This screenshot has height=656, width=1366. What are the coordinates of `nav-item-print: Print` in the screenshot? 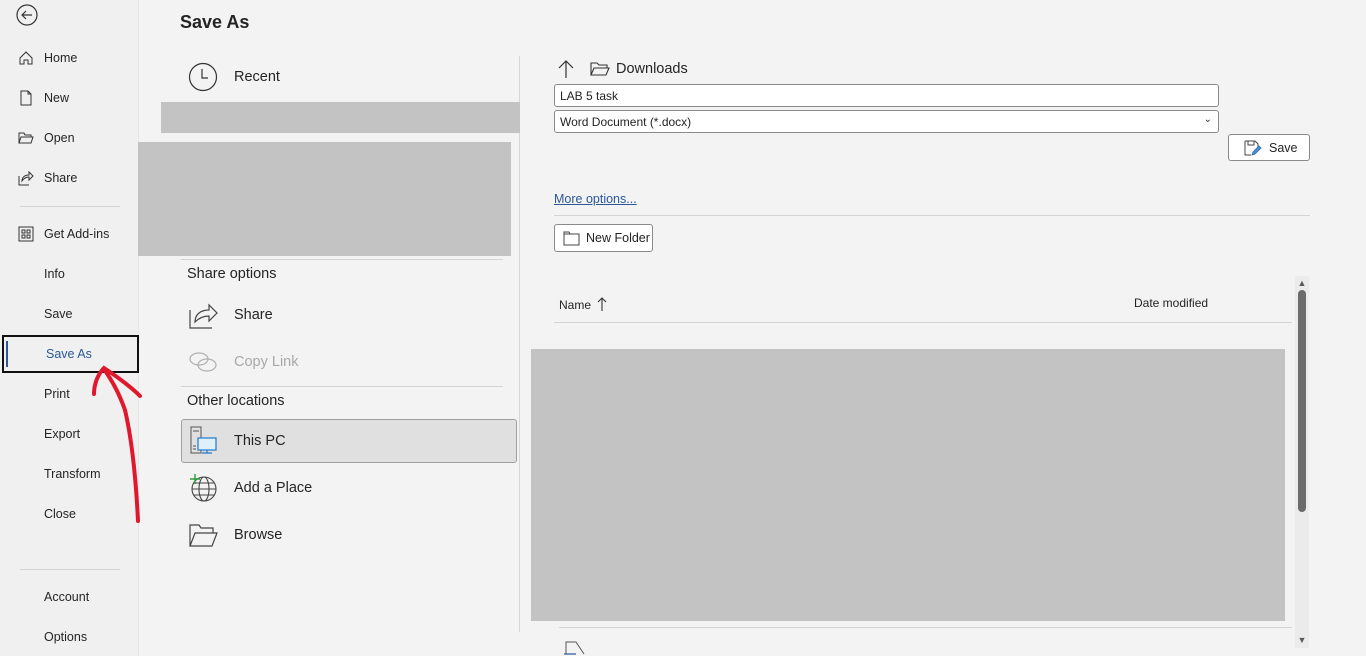 It's located at (69, 394).